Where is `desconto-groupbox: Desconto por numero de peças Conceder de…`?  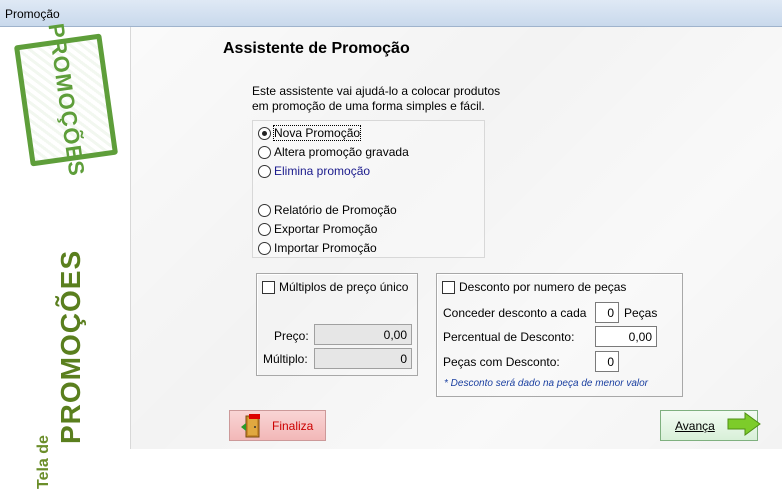
desconto-groupbox: Desconto por numero de peças Conceder de… is located at coordinates (559, 335).